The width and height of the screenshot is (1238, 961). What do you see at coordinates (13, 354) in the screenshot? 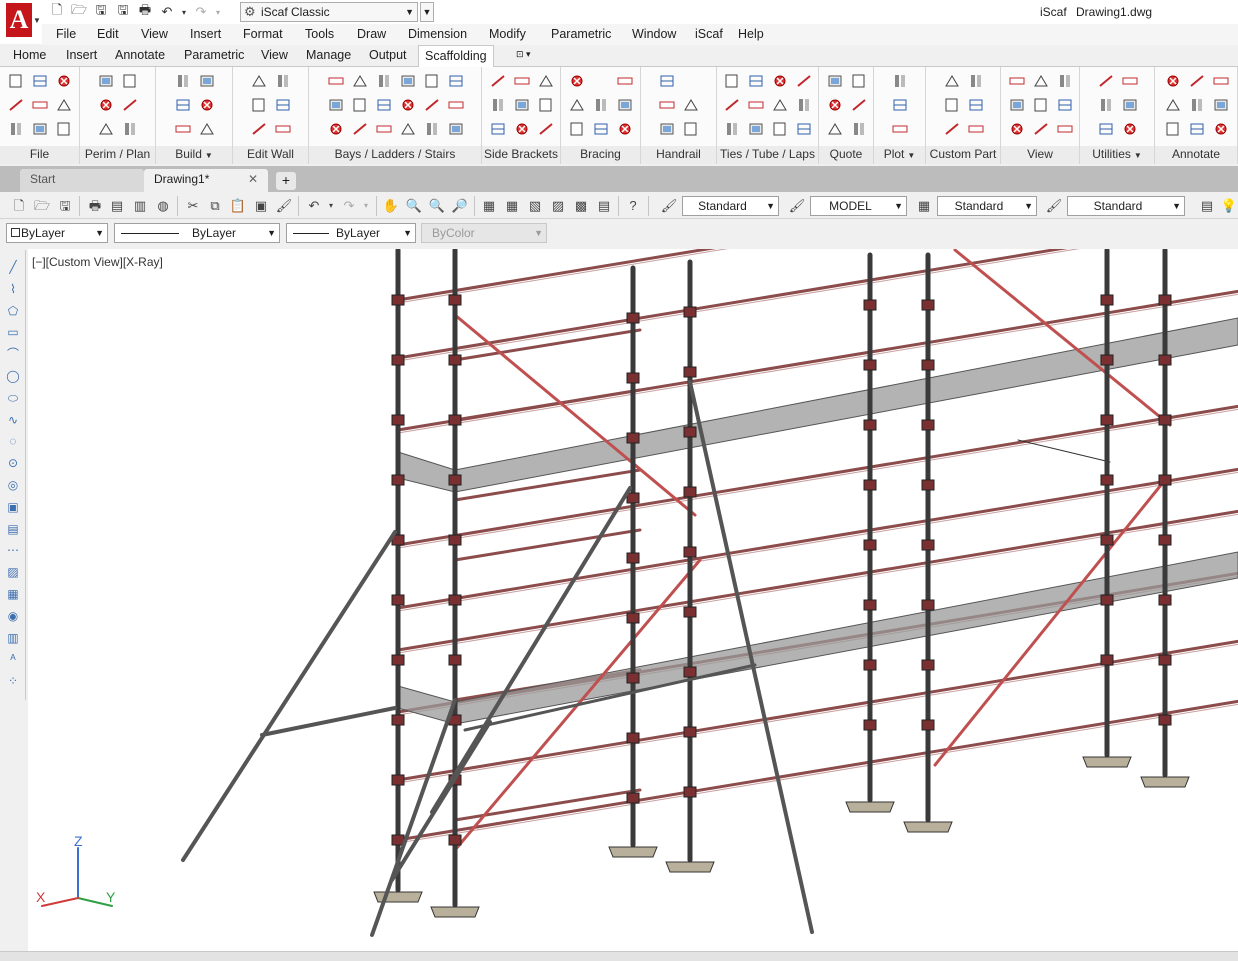
I see `arc-icon: ⌒` at bounding box center [13, 354].